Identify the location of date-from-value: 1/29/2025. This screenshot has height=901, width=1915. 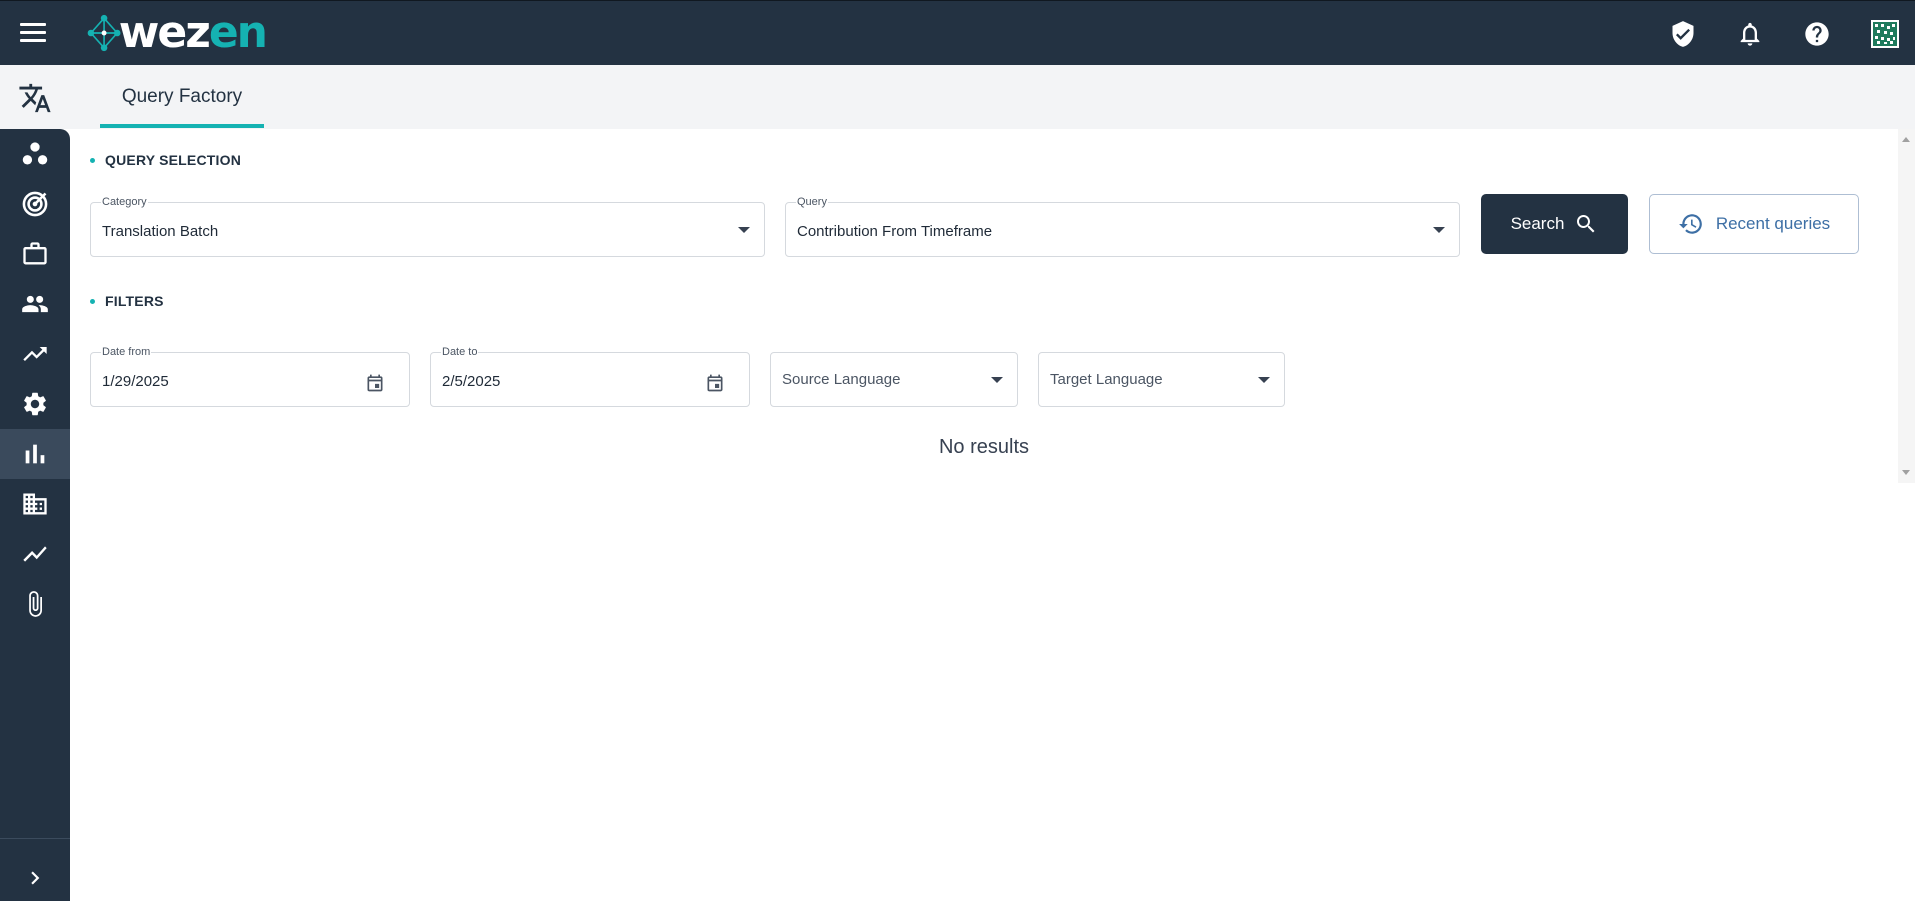
(135, 381).